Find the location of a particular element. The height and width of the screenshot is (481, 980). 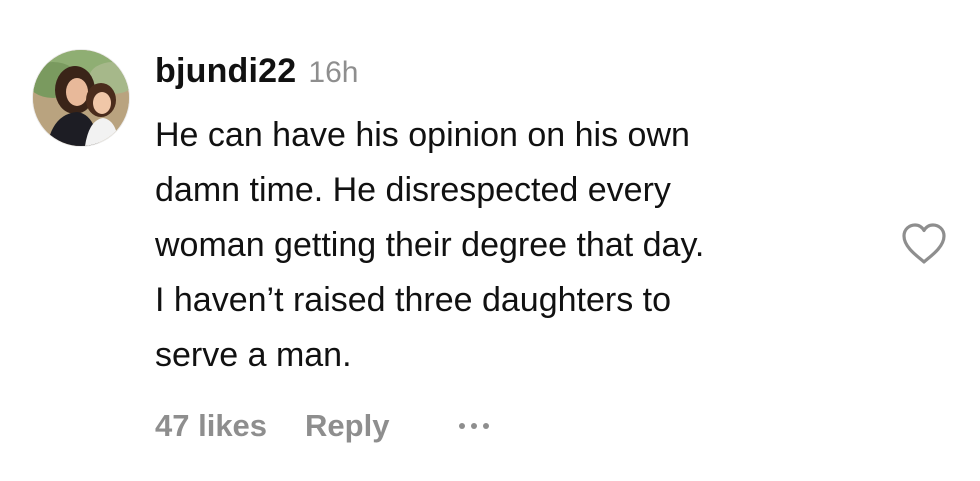

avatar-photo-icon is located at coordinates (81, 98).